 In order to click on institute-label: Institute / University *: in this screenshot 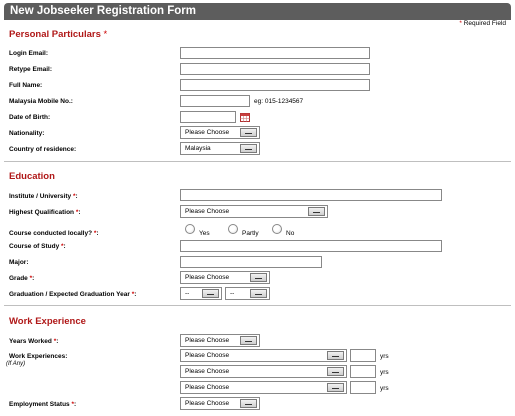, I will do `click(43, 196)`.